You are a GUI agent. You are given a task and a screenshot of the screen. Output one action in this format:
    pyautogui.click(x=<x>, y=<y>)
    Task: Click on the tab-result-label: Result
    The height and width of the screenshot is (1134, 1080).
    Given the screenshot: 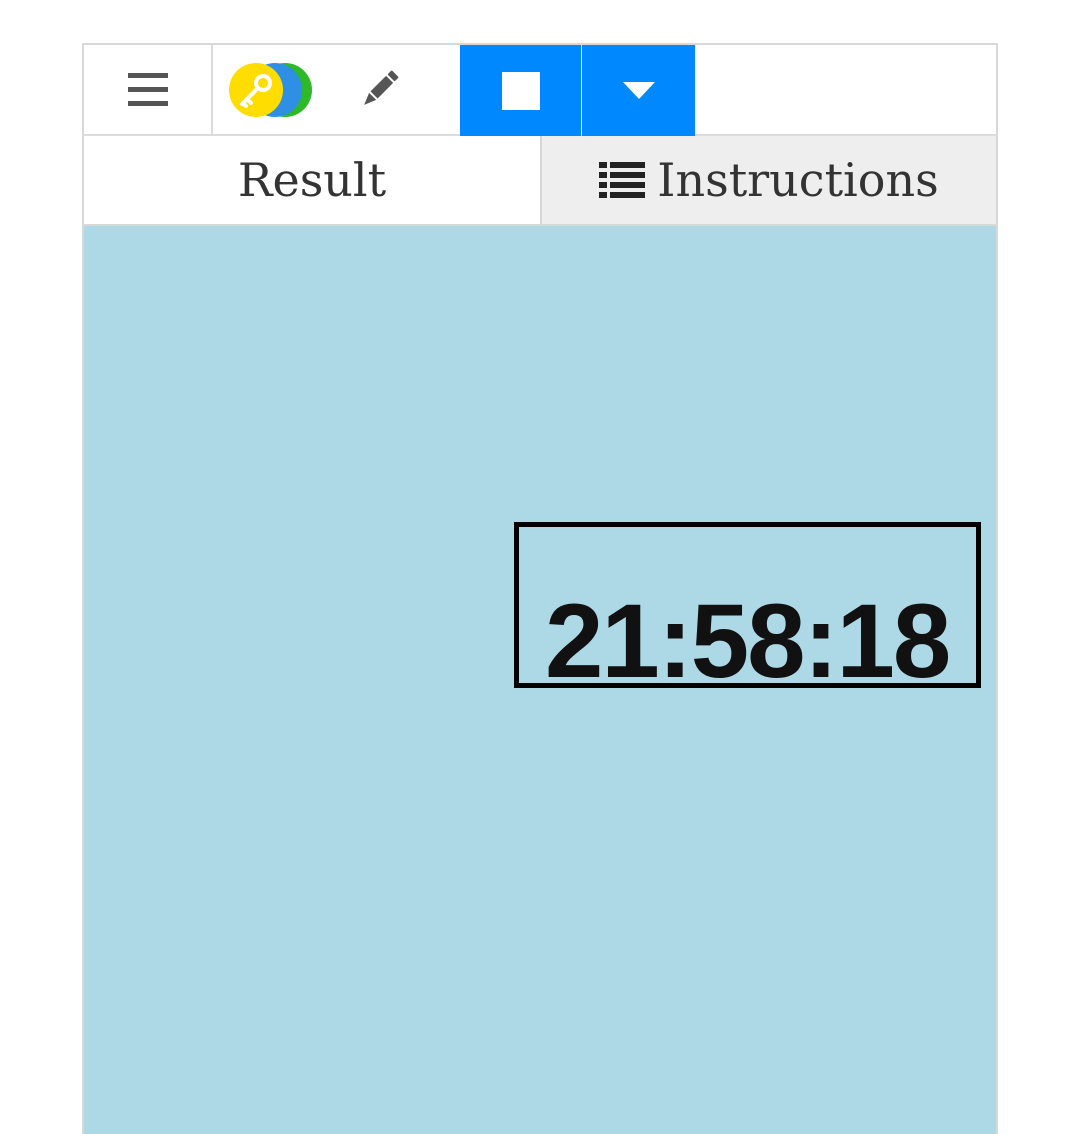 What is the action you would take?
    pyautogui.click(x=312, y=180)
    